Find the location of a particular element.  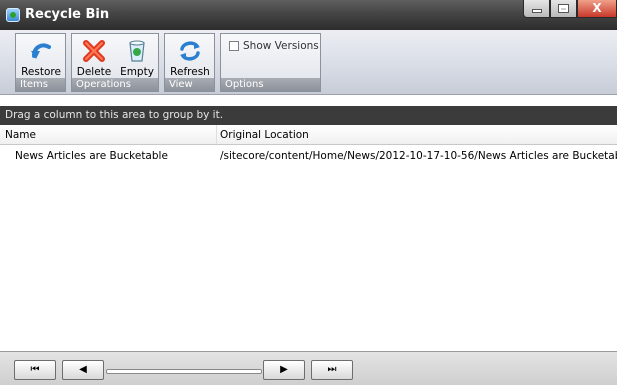

delete-button: Delete is located at coordinates (94, 57).